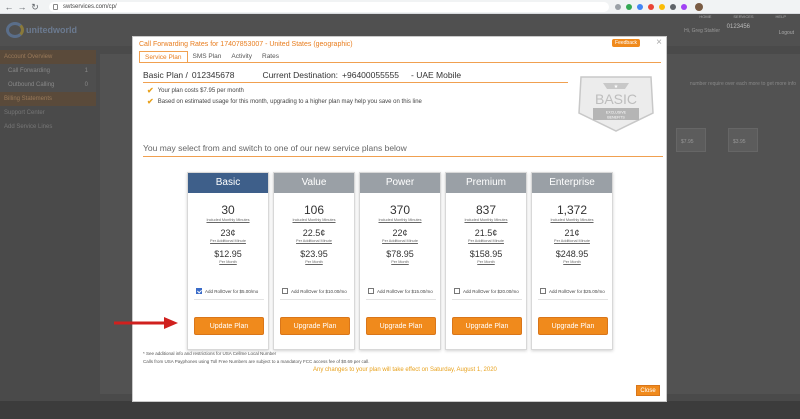 The height and width of the screenshot is (419, 800). I want to click on back-icon: ←, so click(9, 7).